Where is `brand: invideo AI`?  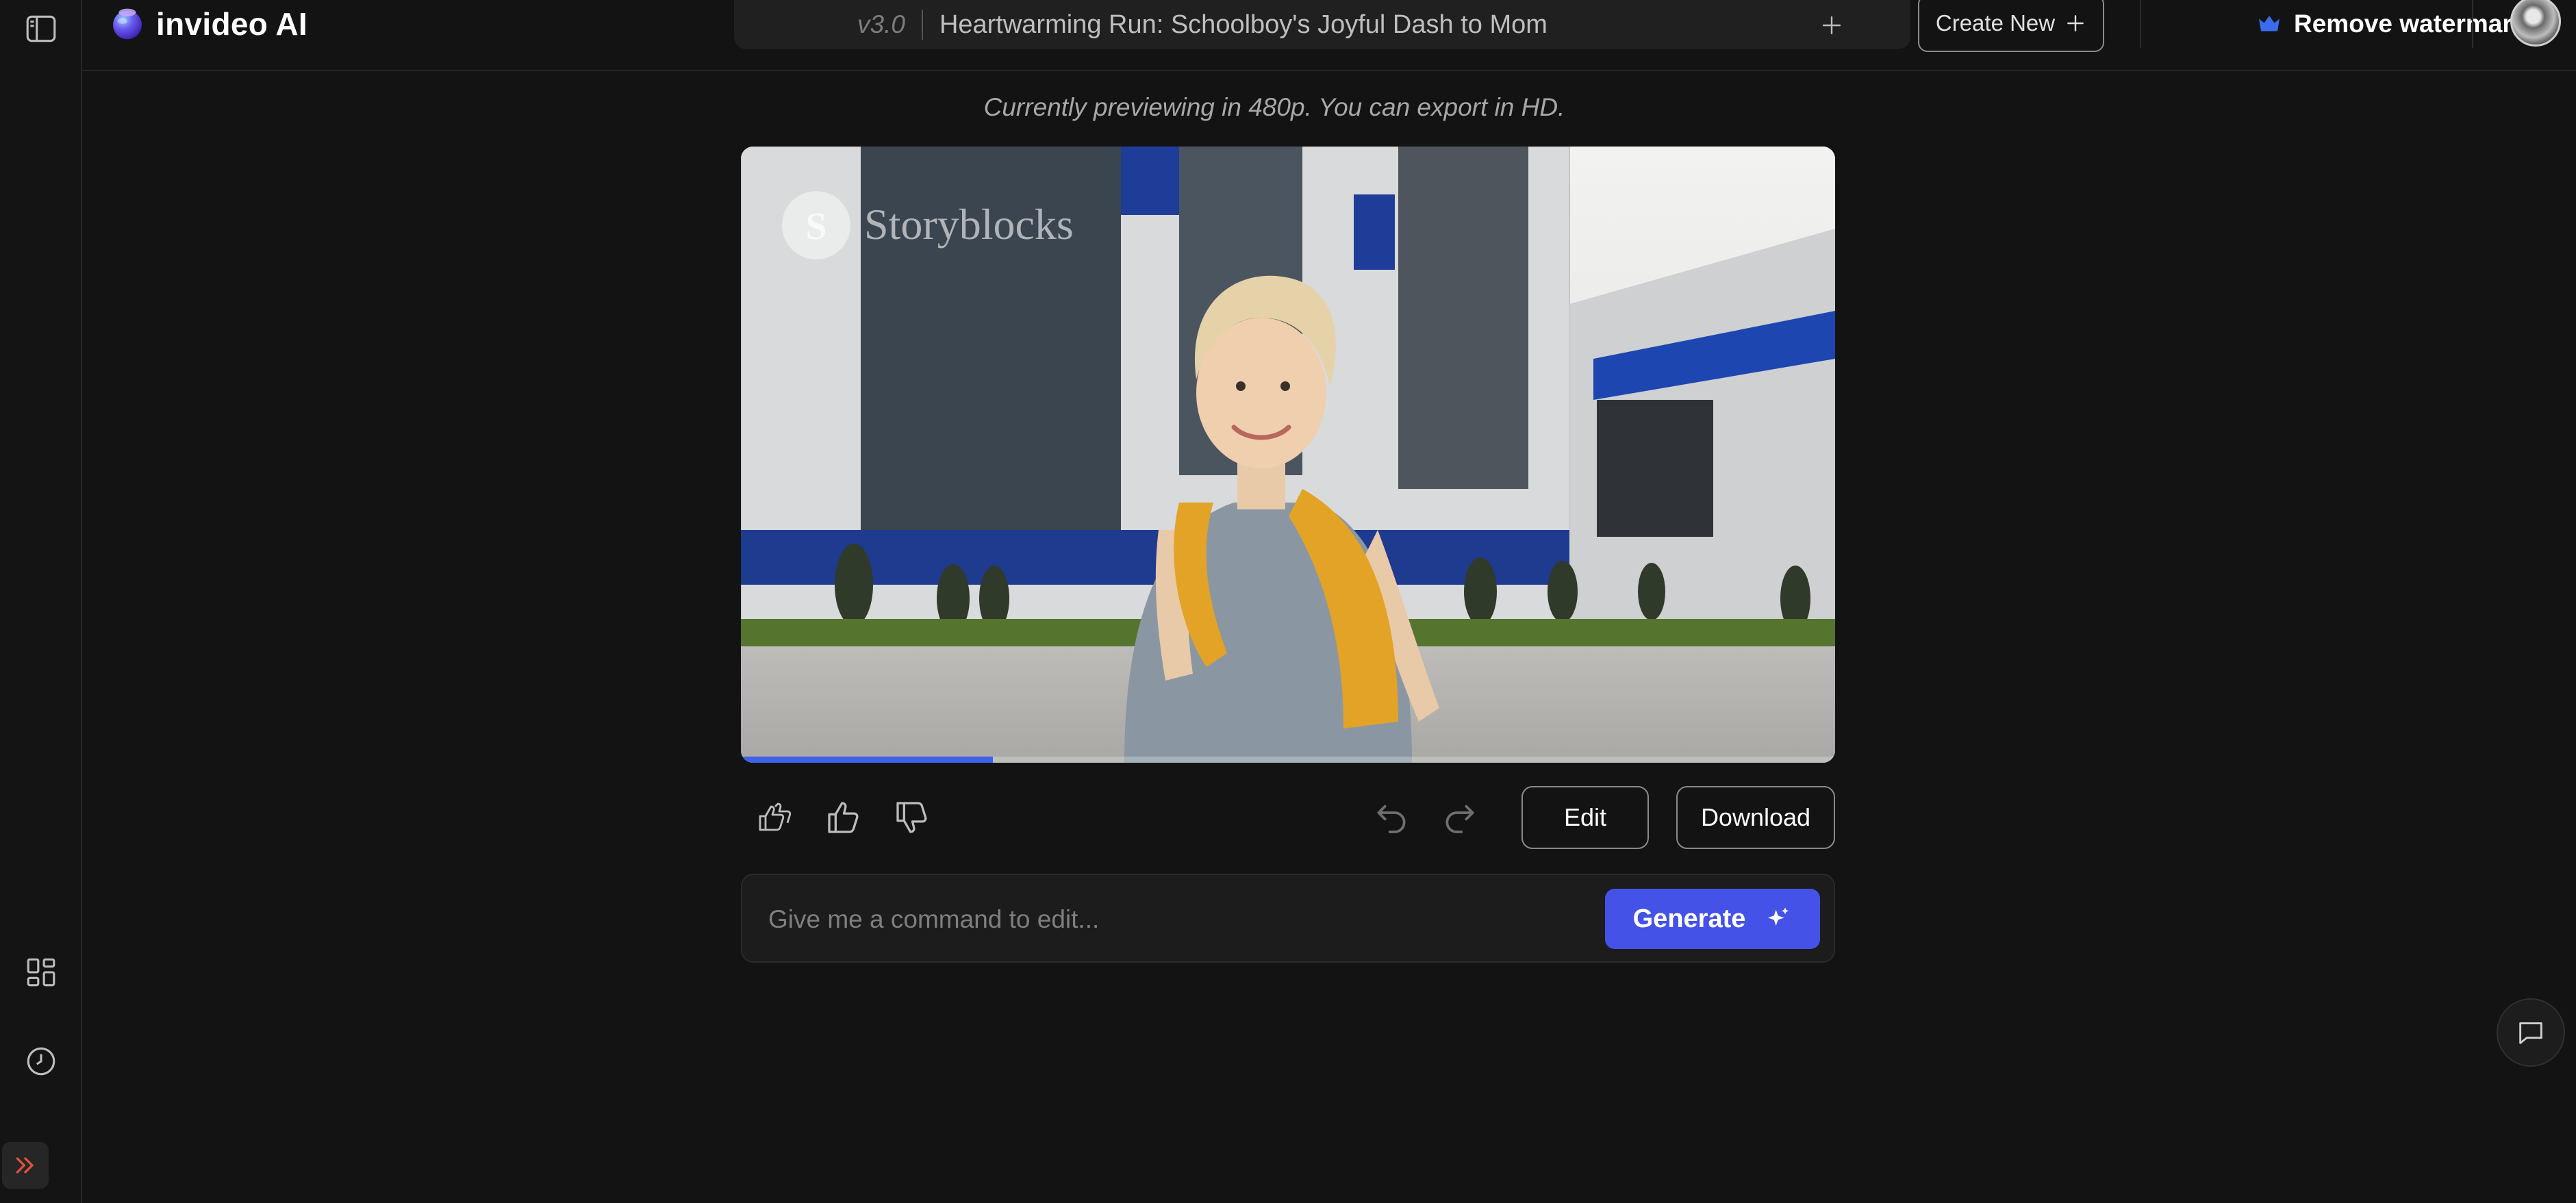
brand: invideo AI is located at coordinates (207, 24).